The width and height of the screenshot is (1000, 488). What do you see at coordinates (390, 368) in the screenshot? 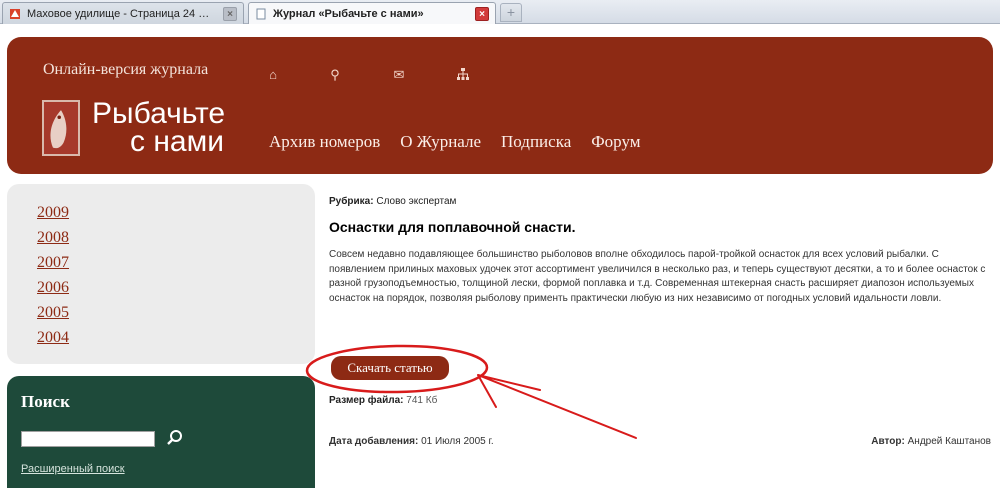
I see `download-article-button: Скачать статью` at bounding box center [390, 368].